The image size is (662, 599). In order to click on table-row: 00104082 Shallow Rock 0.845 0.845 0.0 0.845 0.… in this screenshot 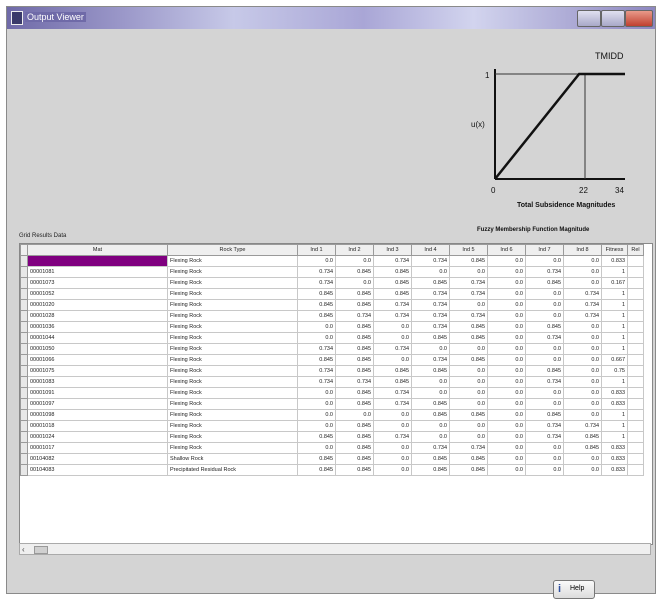, I will do `click(332, 459)`.